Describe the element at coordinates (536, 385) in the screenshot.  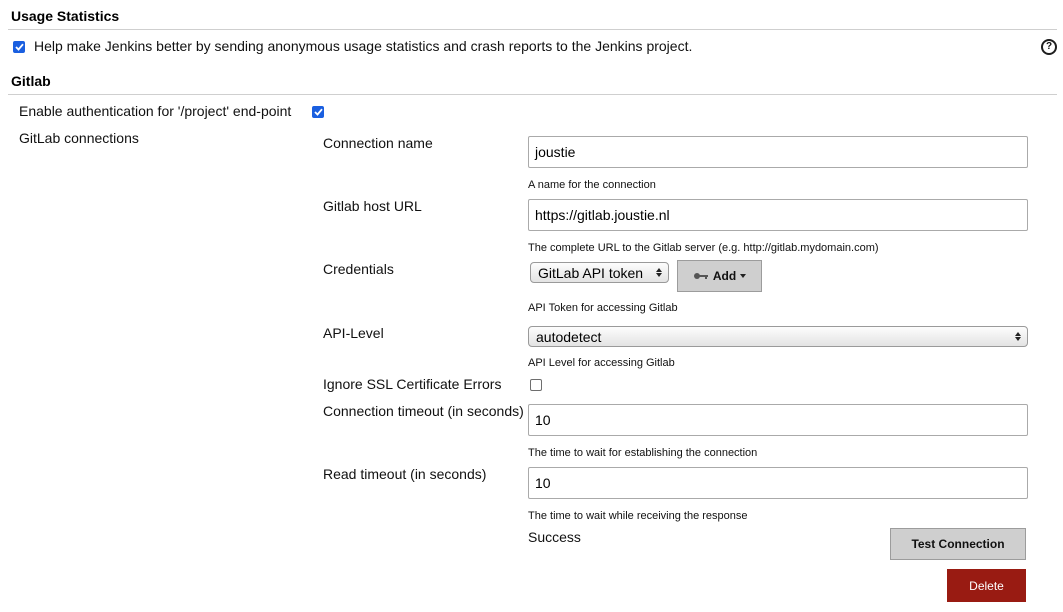
I see `ignore-ssl-checkbox` at that location.